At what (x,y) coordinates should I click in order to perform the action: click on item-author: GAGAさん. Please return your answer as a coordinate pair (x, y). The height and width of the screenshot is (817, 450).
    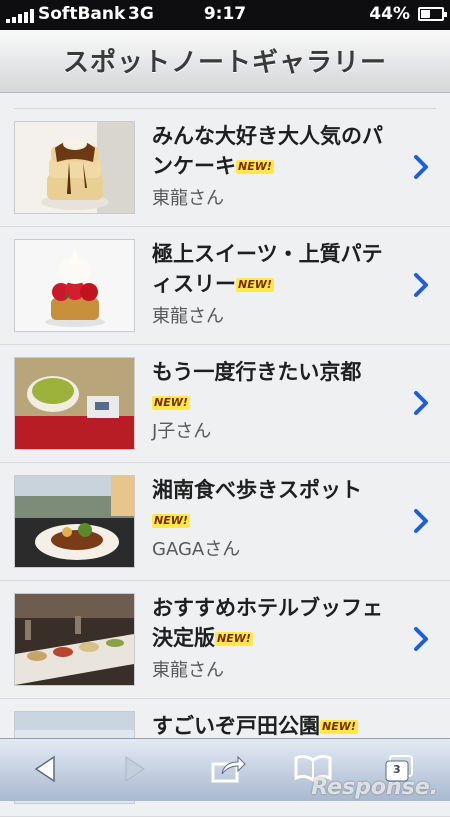
    Looking at the image, I should click on (196, 549).